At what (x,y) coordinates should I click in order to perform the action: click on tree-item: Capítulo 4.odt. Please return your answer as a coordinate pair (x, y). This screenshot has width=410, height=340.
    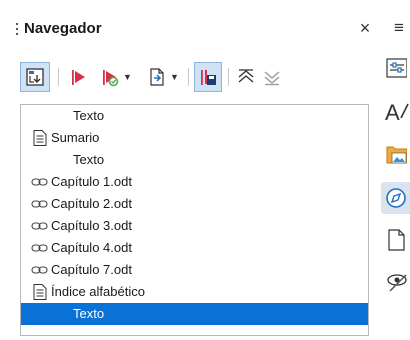
    Looking at the image, I should click on (194, 248).